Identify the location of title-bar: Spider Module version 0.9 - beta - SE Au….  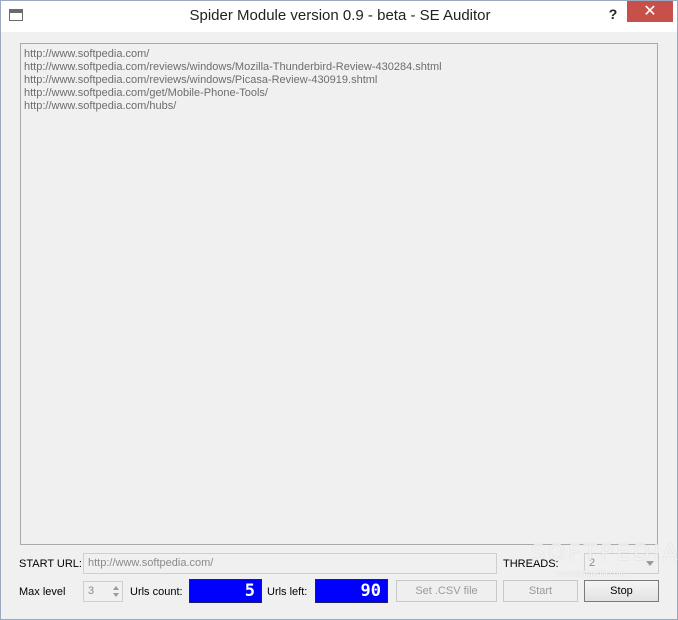
(339, 16).